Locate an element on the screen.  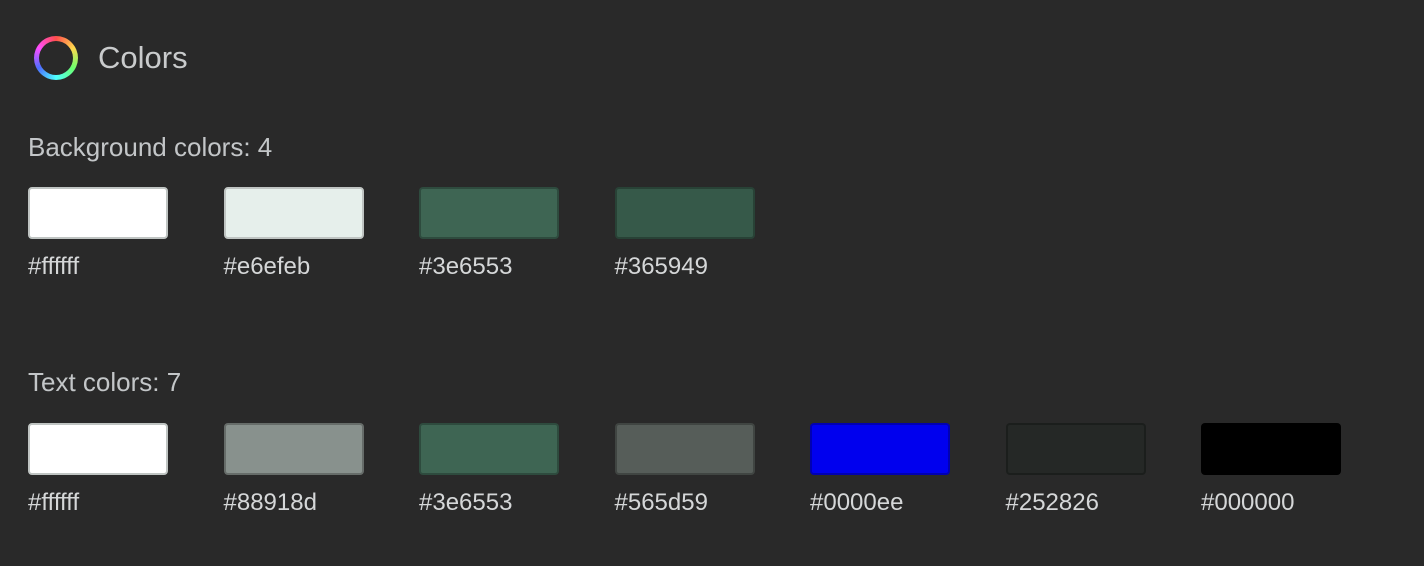
panel-title: Colors is located at coordinates (143, 57).